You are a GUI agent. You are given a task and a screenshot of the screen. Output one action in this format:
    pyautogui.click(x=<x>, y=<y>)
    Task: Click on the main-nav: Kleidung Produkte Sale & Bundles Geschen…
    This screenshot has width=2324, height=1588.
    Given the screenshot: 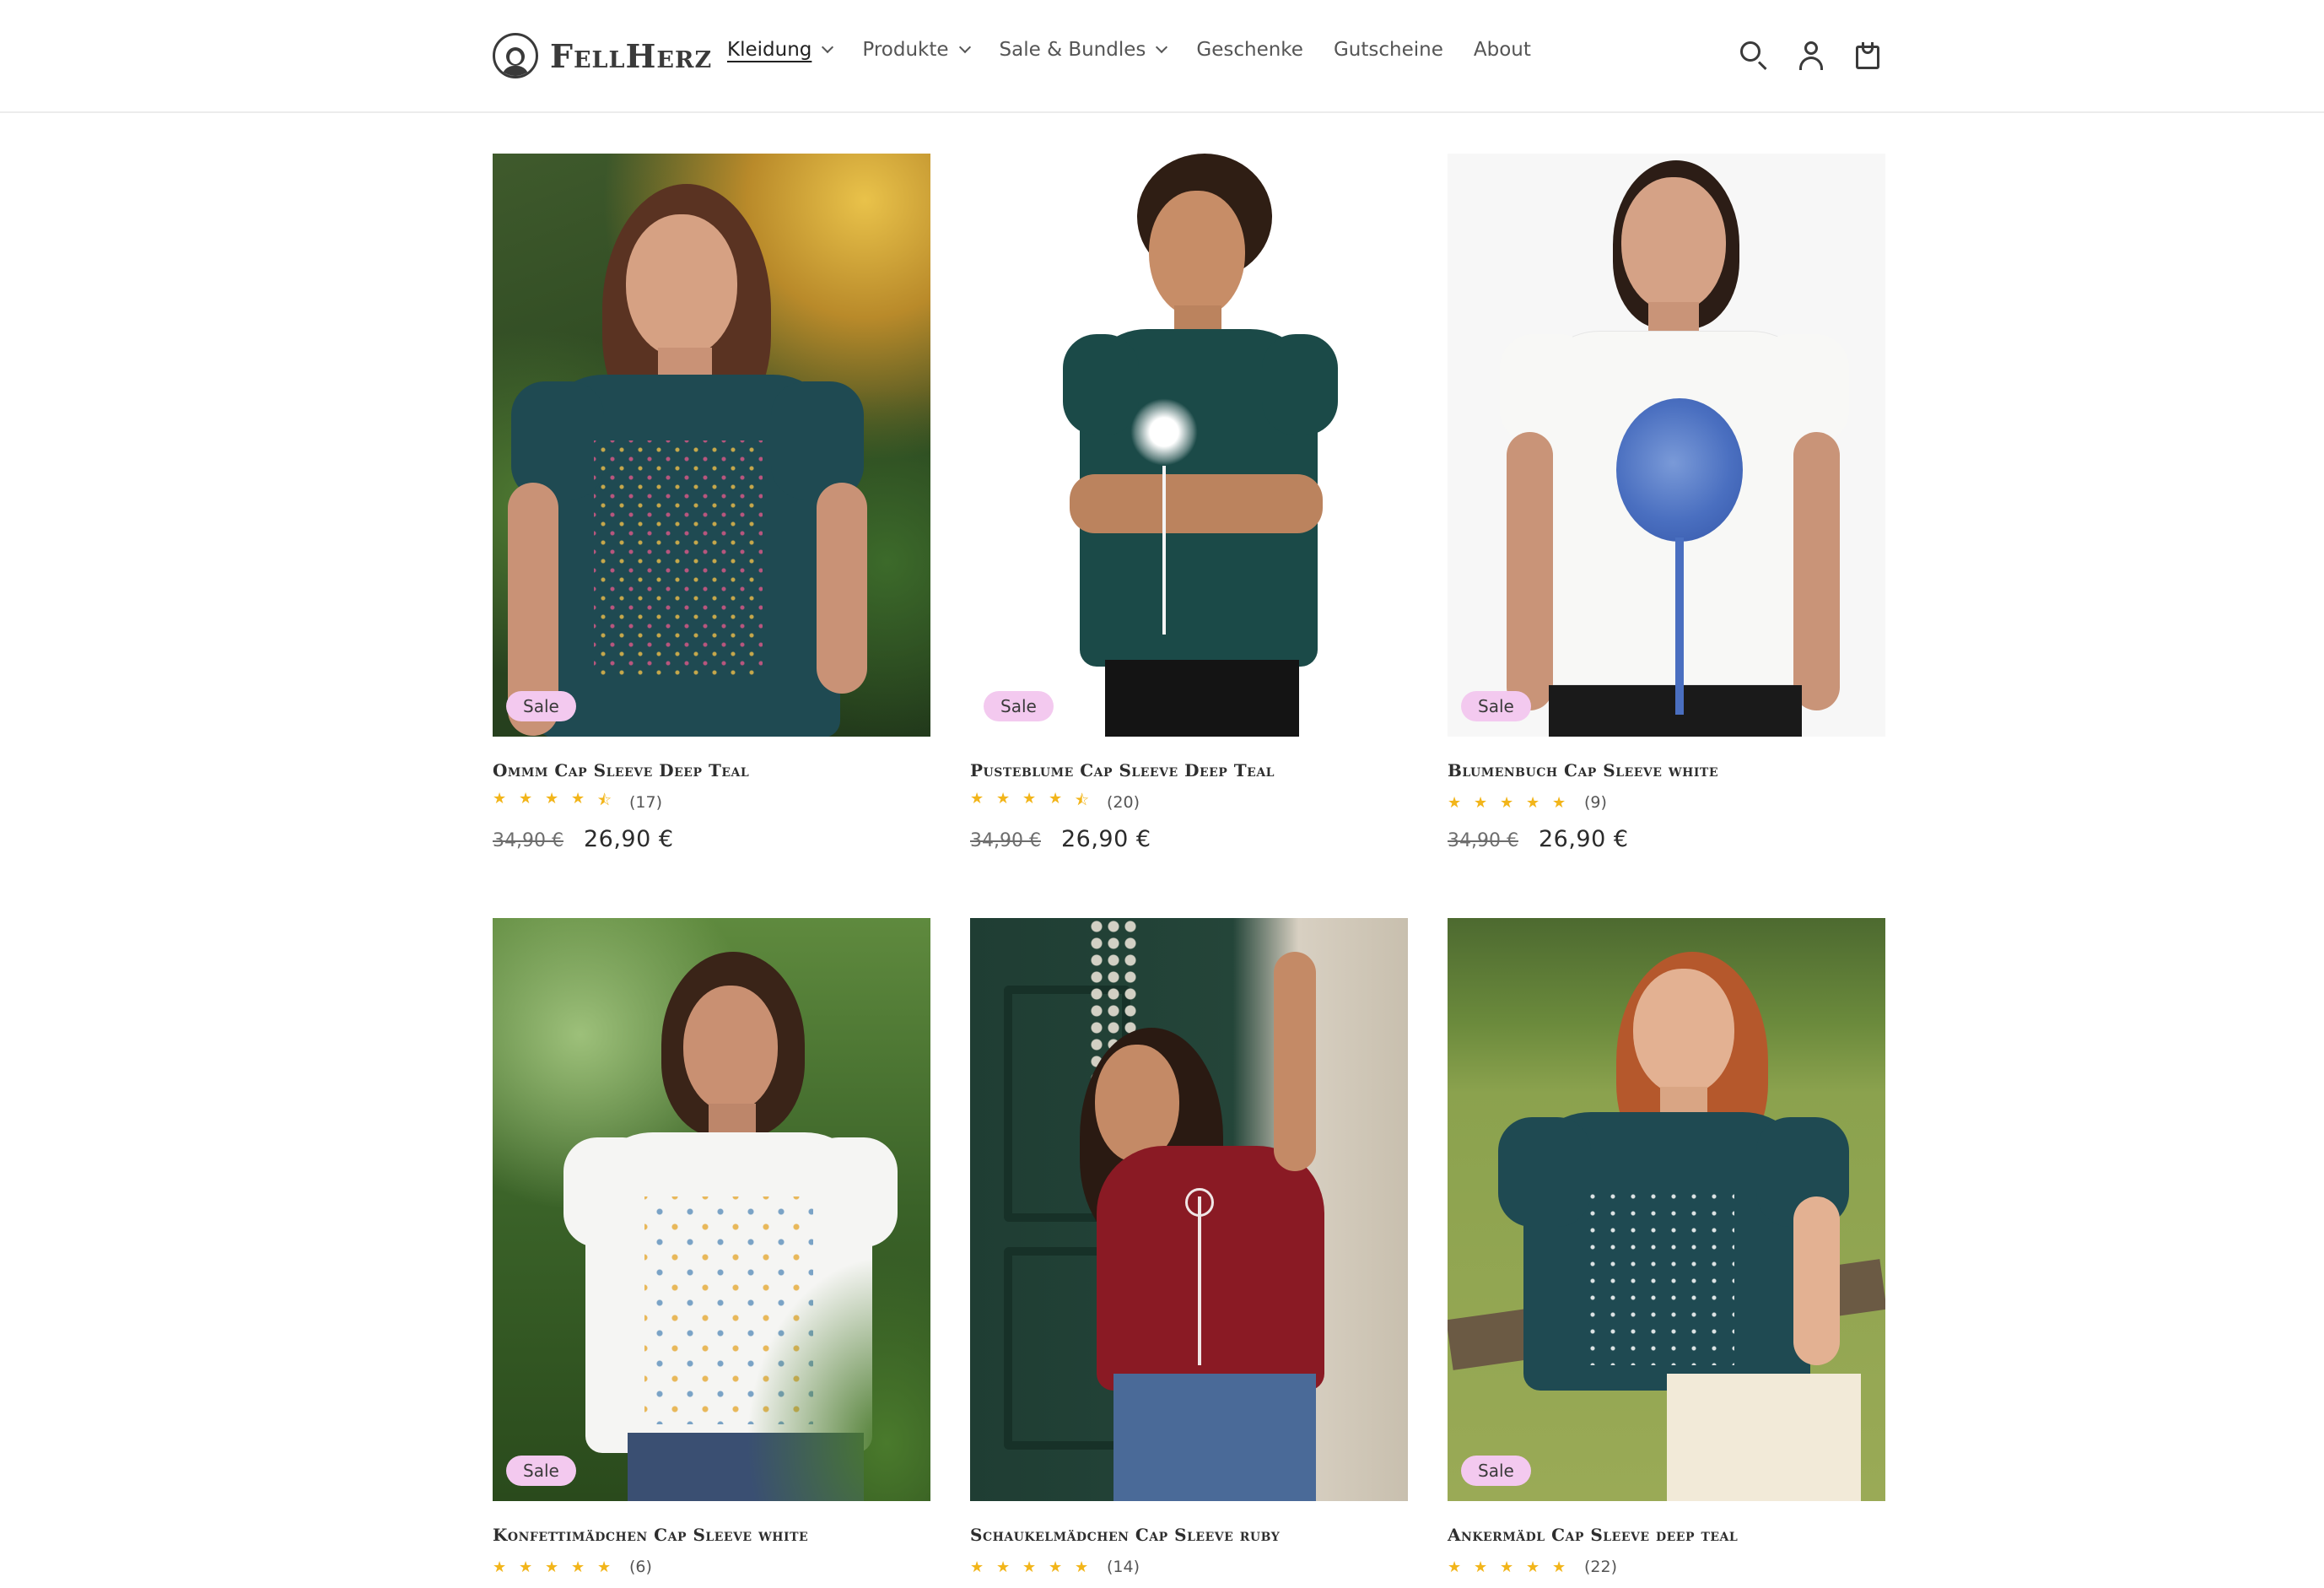 What is the action you would take?
    pyautogui.click(x=1144, y=50)
    